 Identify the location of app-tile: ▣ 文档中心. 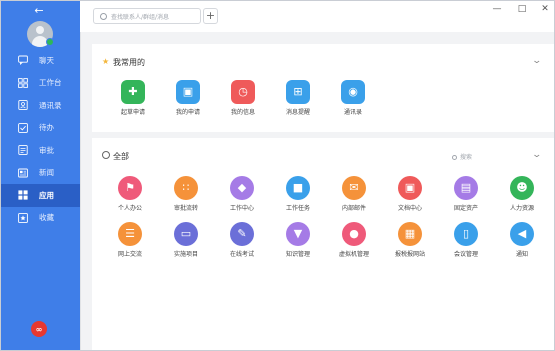
(410, 194).